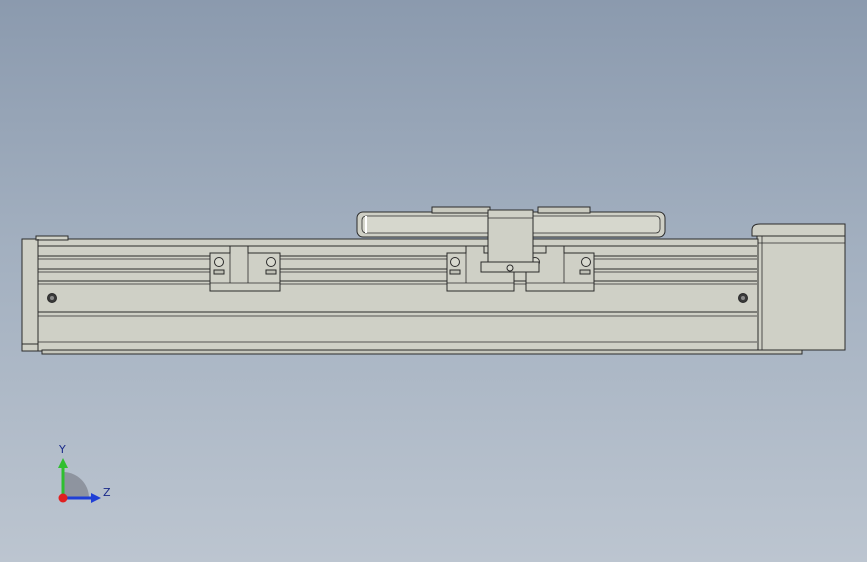 The image size is (867, 562). What do you see at coordinates (76, 485) in the screenshot?
I see `triad-plane-icon` at bounding box center [76, 485].